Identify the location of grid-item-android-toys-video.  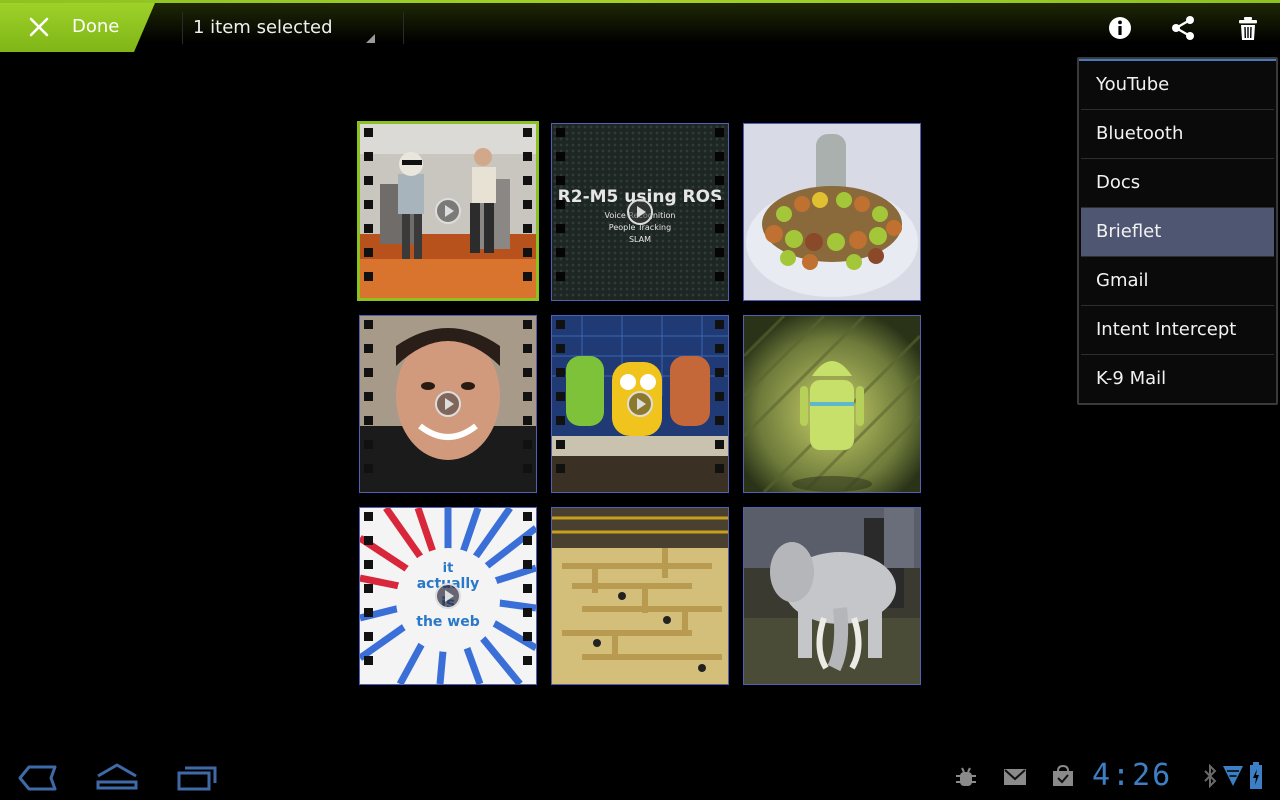
(640, 404).